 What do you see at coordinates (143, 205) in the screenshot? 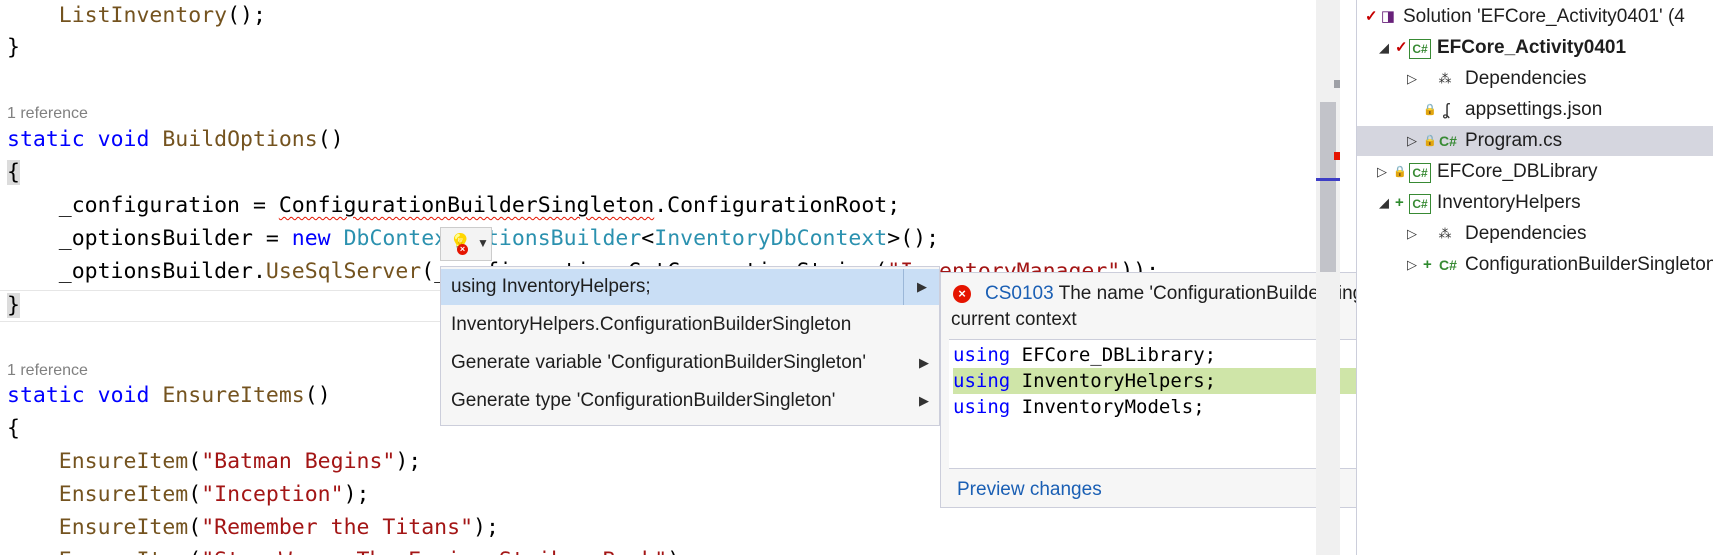
I see `code-token: _configuration =` at bounding box center [143, 205].